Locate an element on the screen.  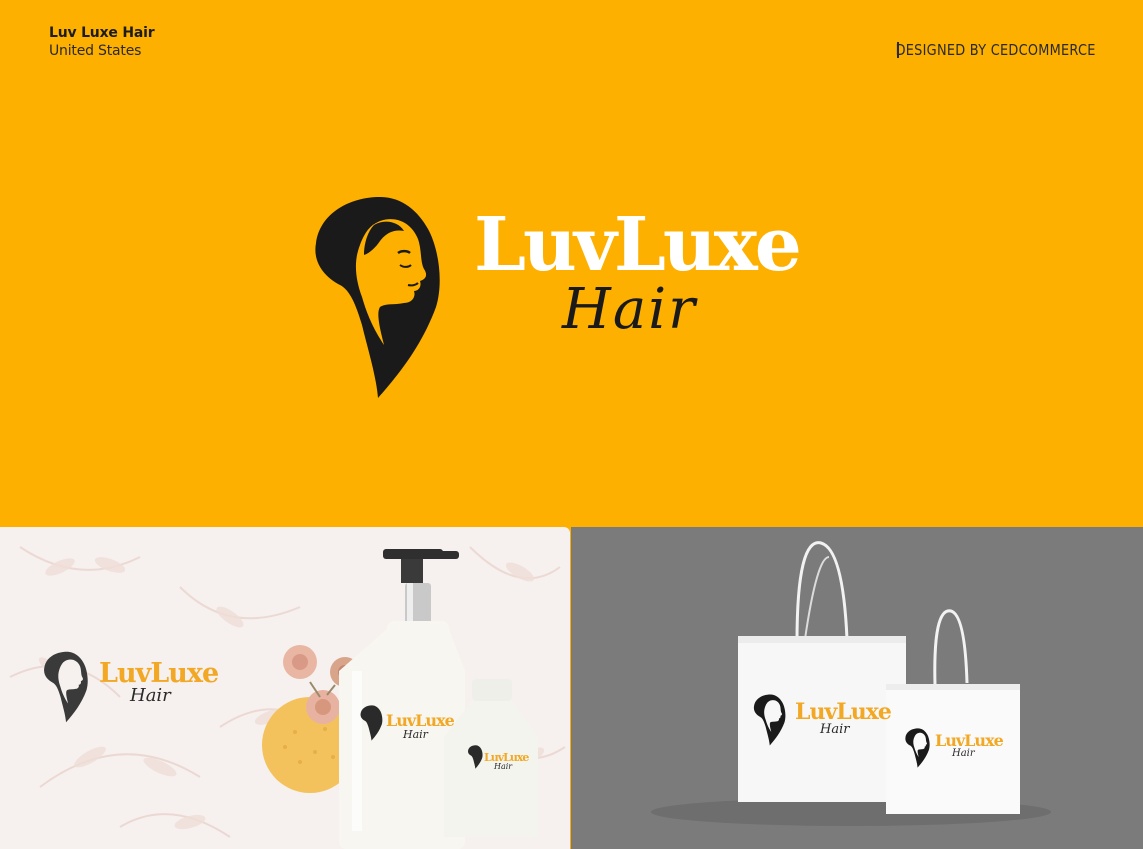
bag-small-wordmark: LuvLuxe is located at coordinates (969, 740).